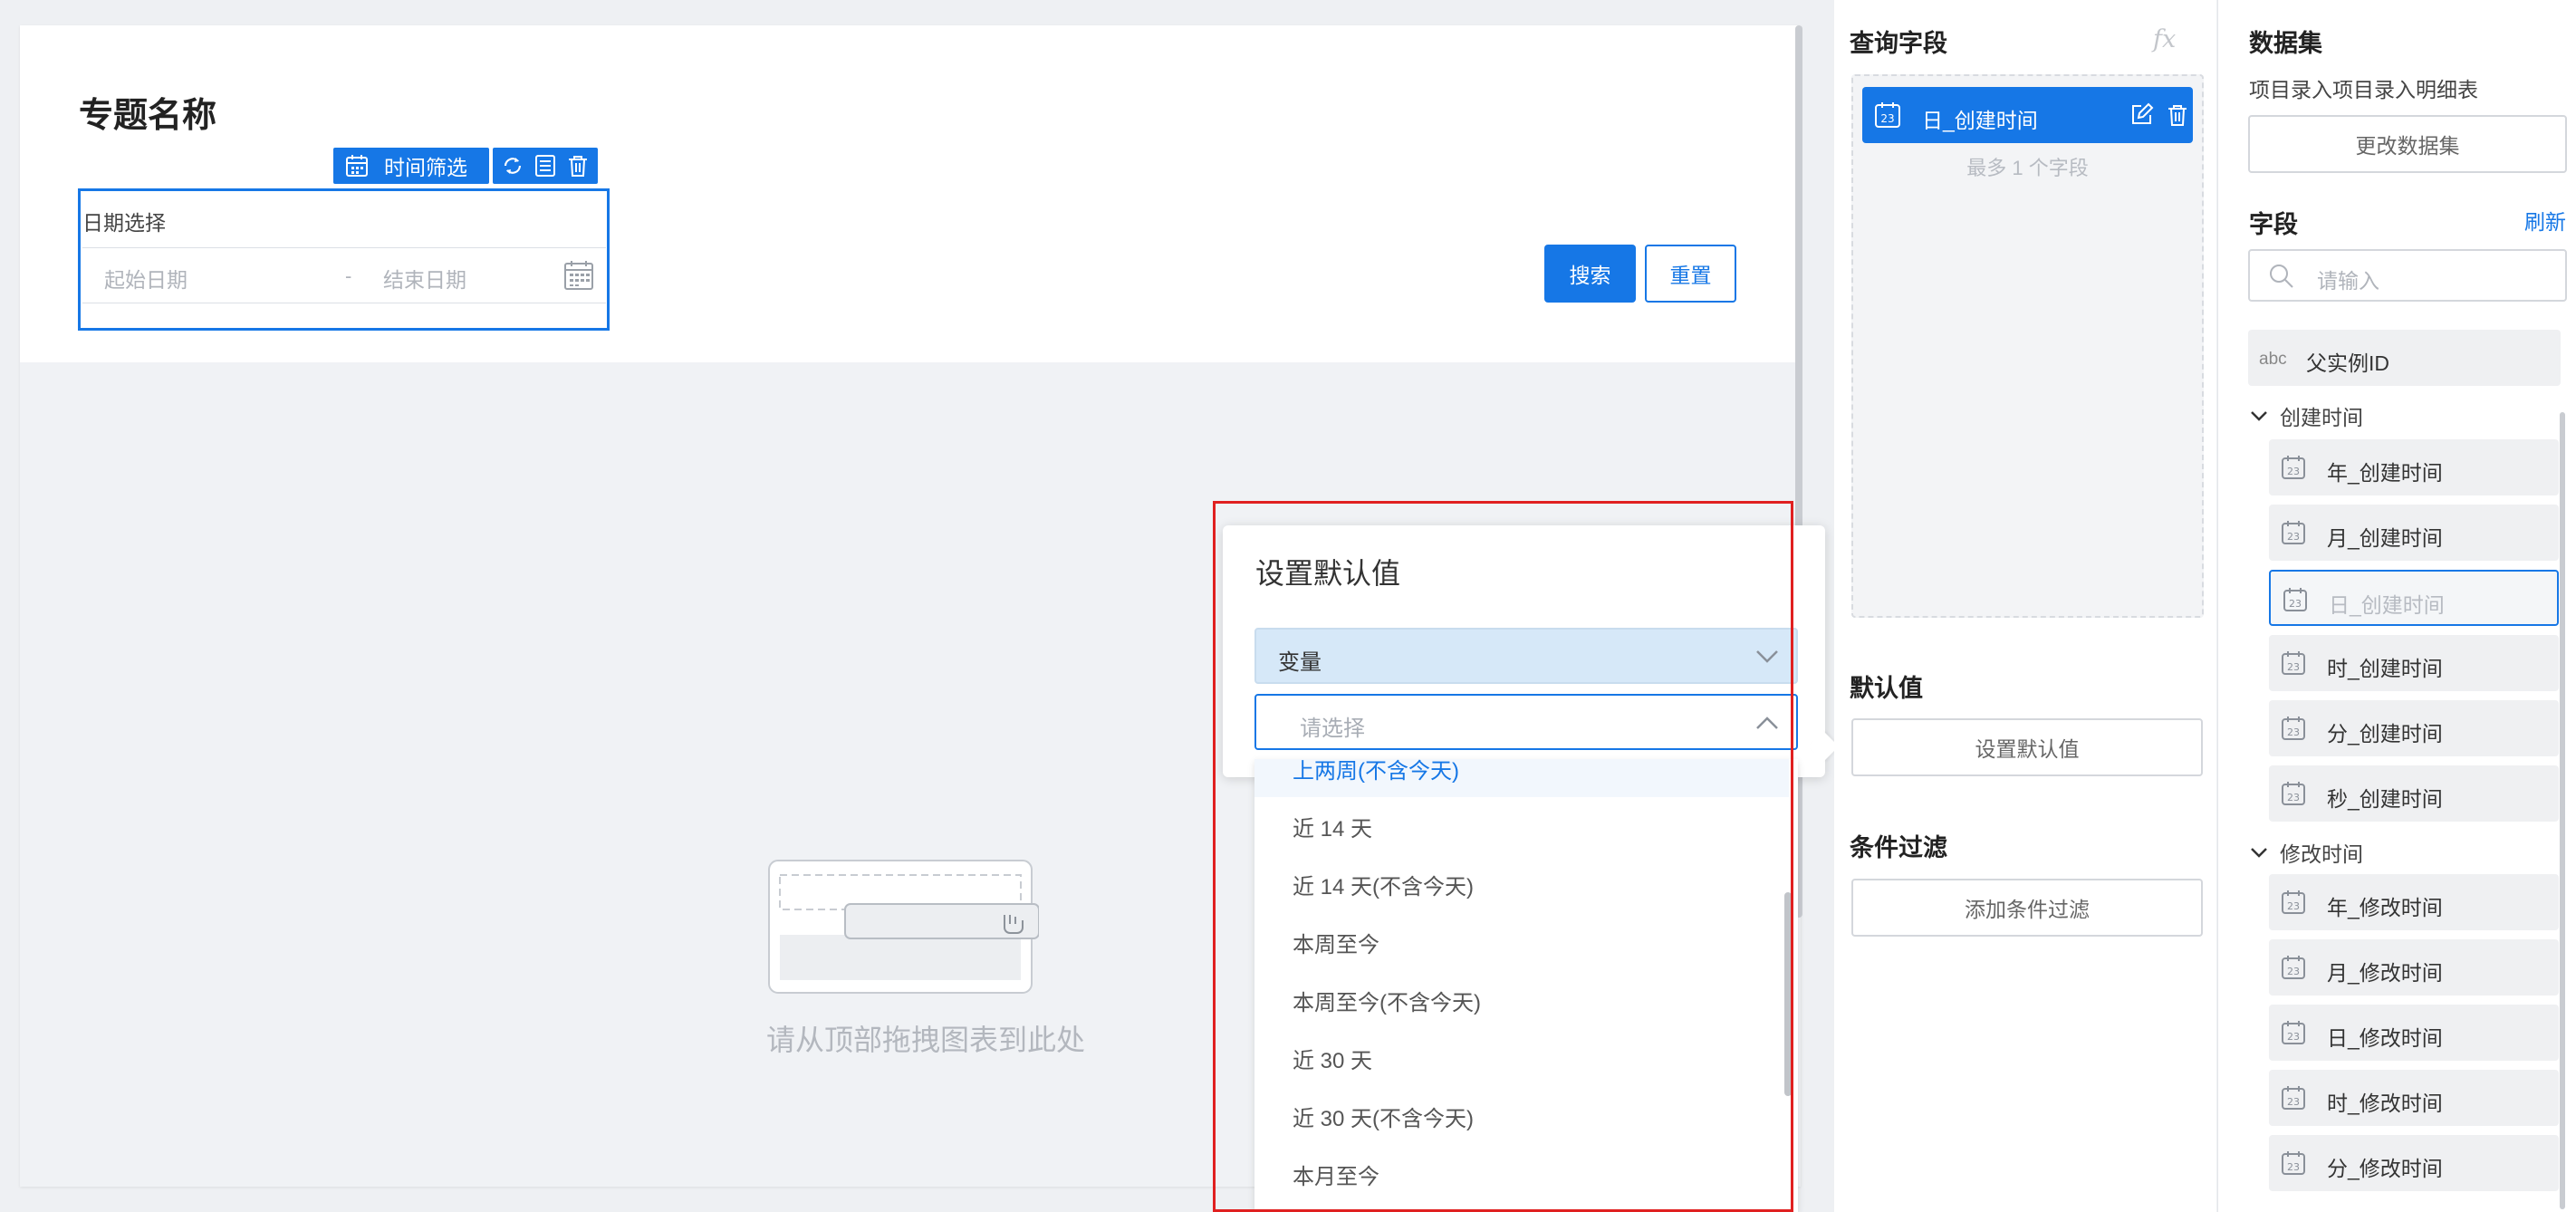 This screenshot has height=1212, width=2576. I want to click on field-group-header: 创建时间, so click(2306, 415).